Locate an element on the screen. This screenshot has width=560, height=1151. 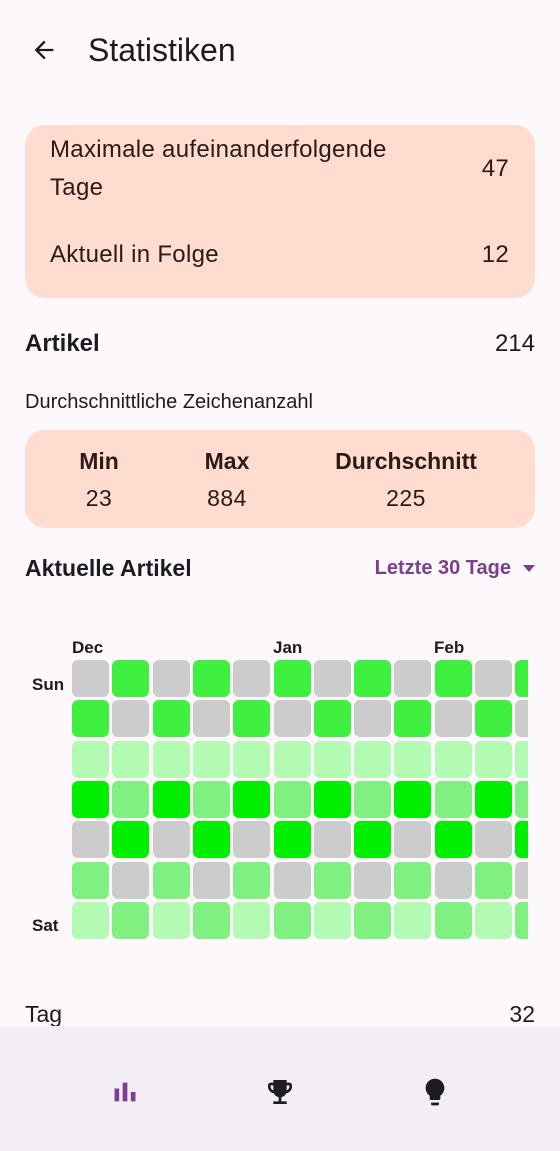
month-label-jan: Jan is located at coordinates (288, 647).